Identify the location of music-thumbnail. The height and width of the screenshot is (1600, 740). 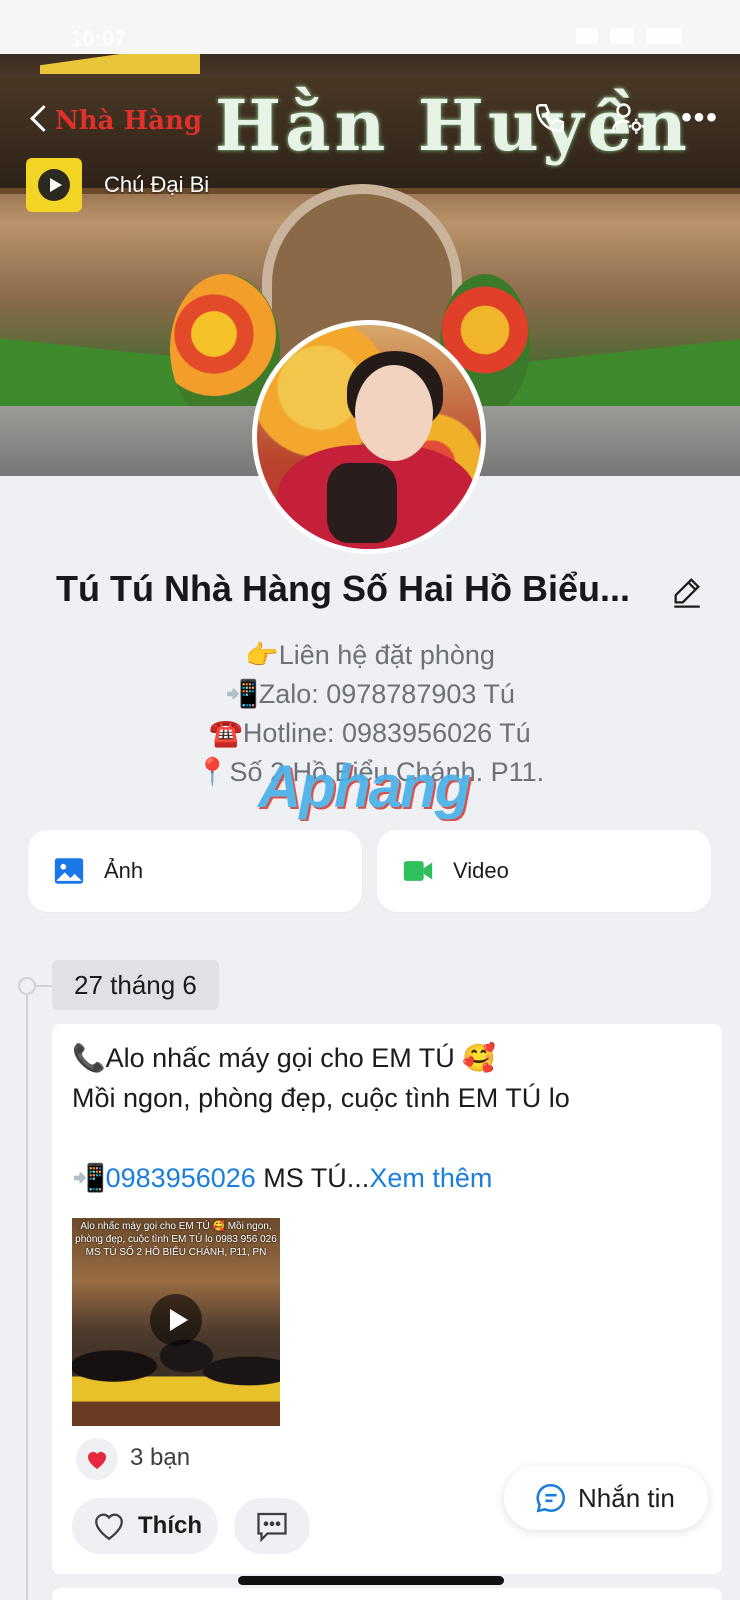
(54, 185).